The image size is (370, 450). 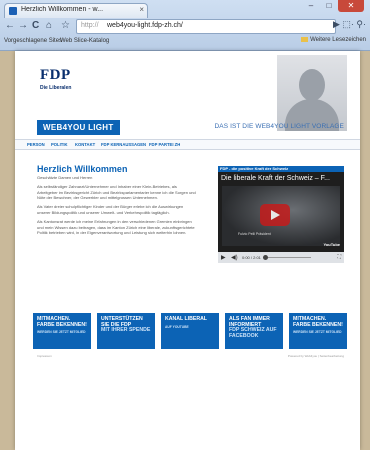 I want to click on banner-strong-text: FDP SCHWEIZ AUF FACEBOOK, so click(x=253, y=333).